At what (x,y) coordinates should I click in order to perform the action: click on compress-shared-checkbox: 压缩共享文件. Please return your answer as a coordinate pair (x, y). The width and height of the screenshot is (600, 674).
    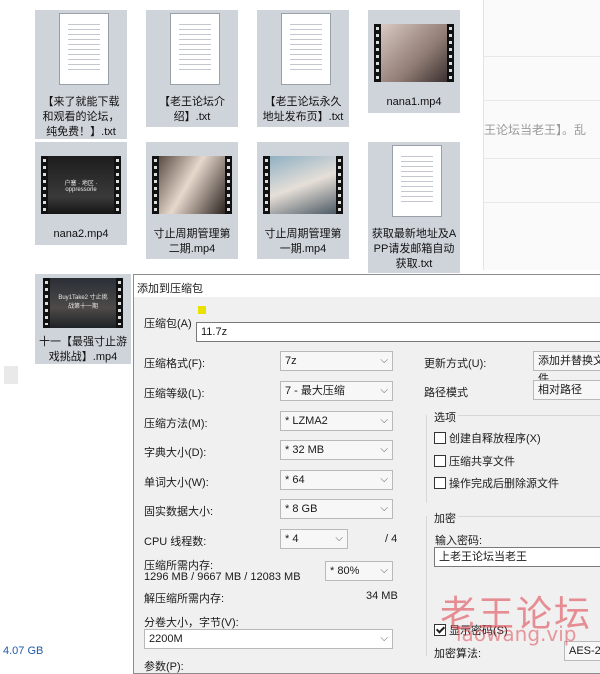
    Looking at the image, I should click on (474, 461).